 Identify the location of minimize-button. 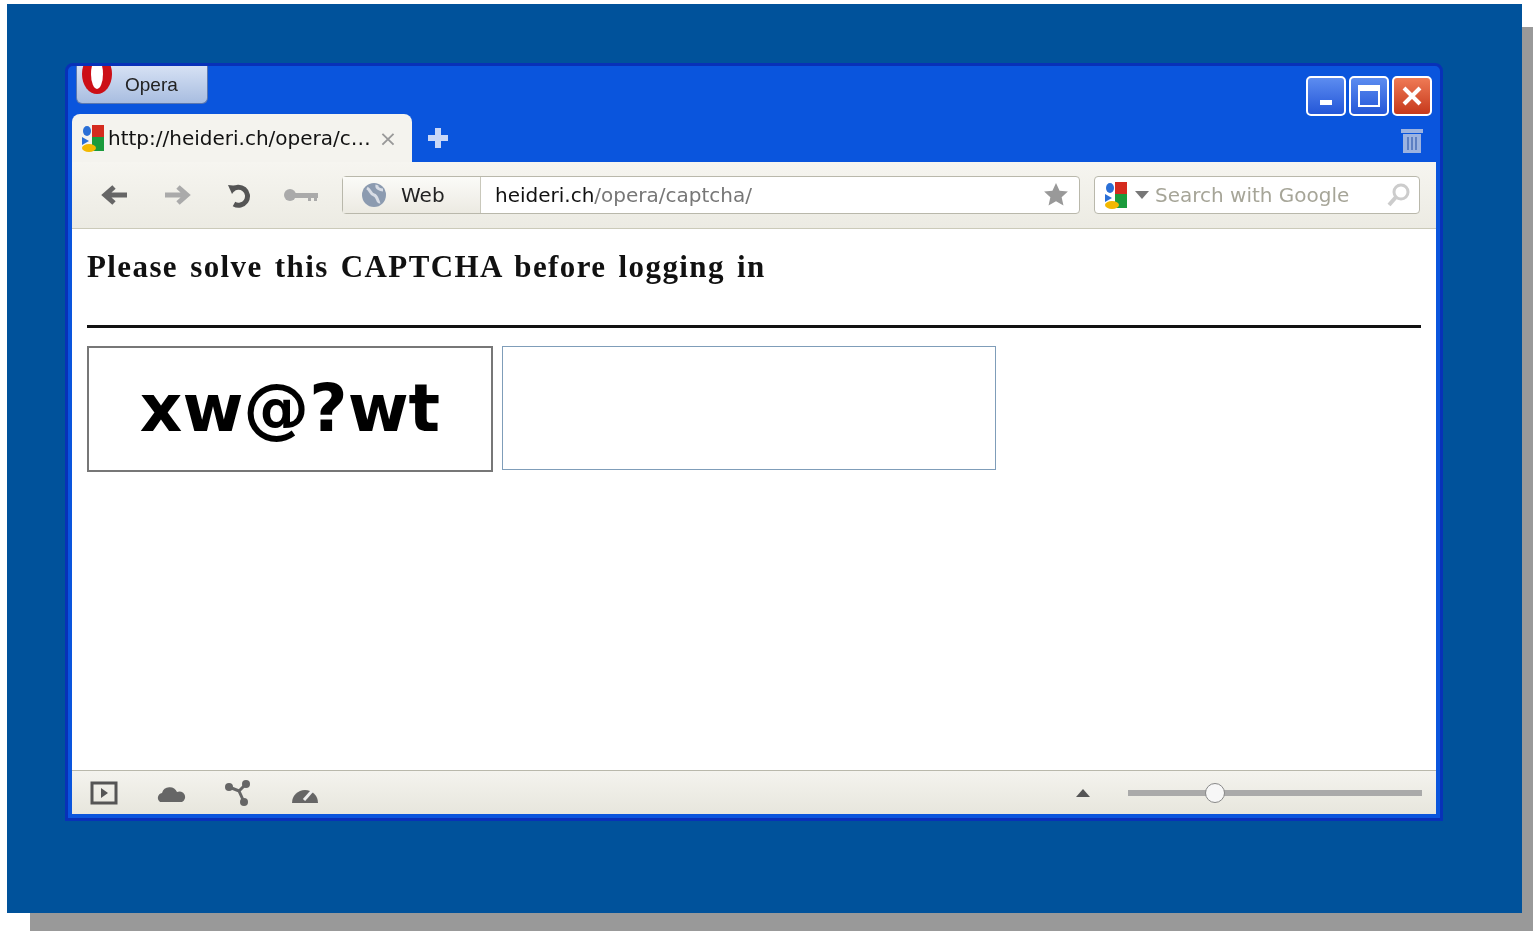
(1326, 96).